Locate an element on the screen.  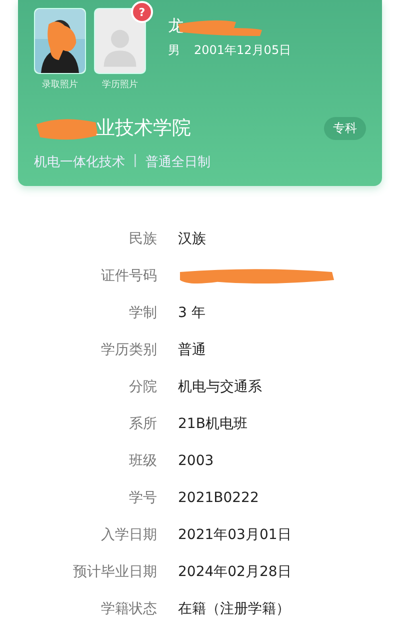
field-label: 班级 is located at coordinates (142, 461).